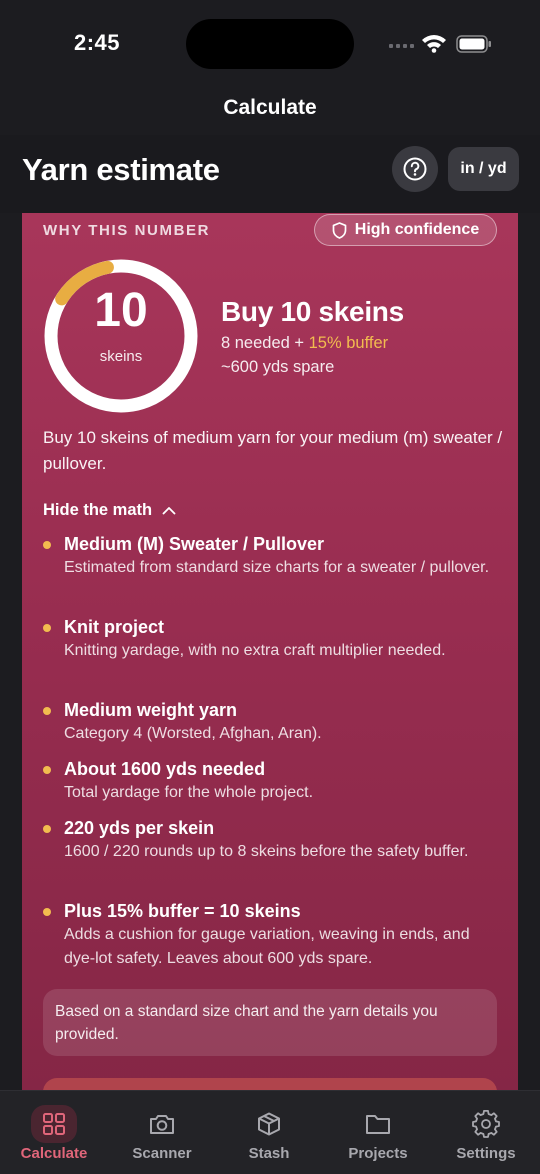 The image size is (540, 1174). What do you see at coordinates (339, 230) in the screenshot?
I see `shield-icon` at bounding box center [339, 230].